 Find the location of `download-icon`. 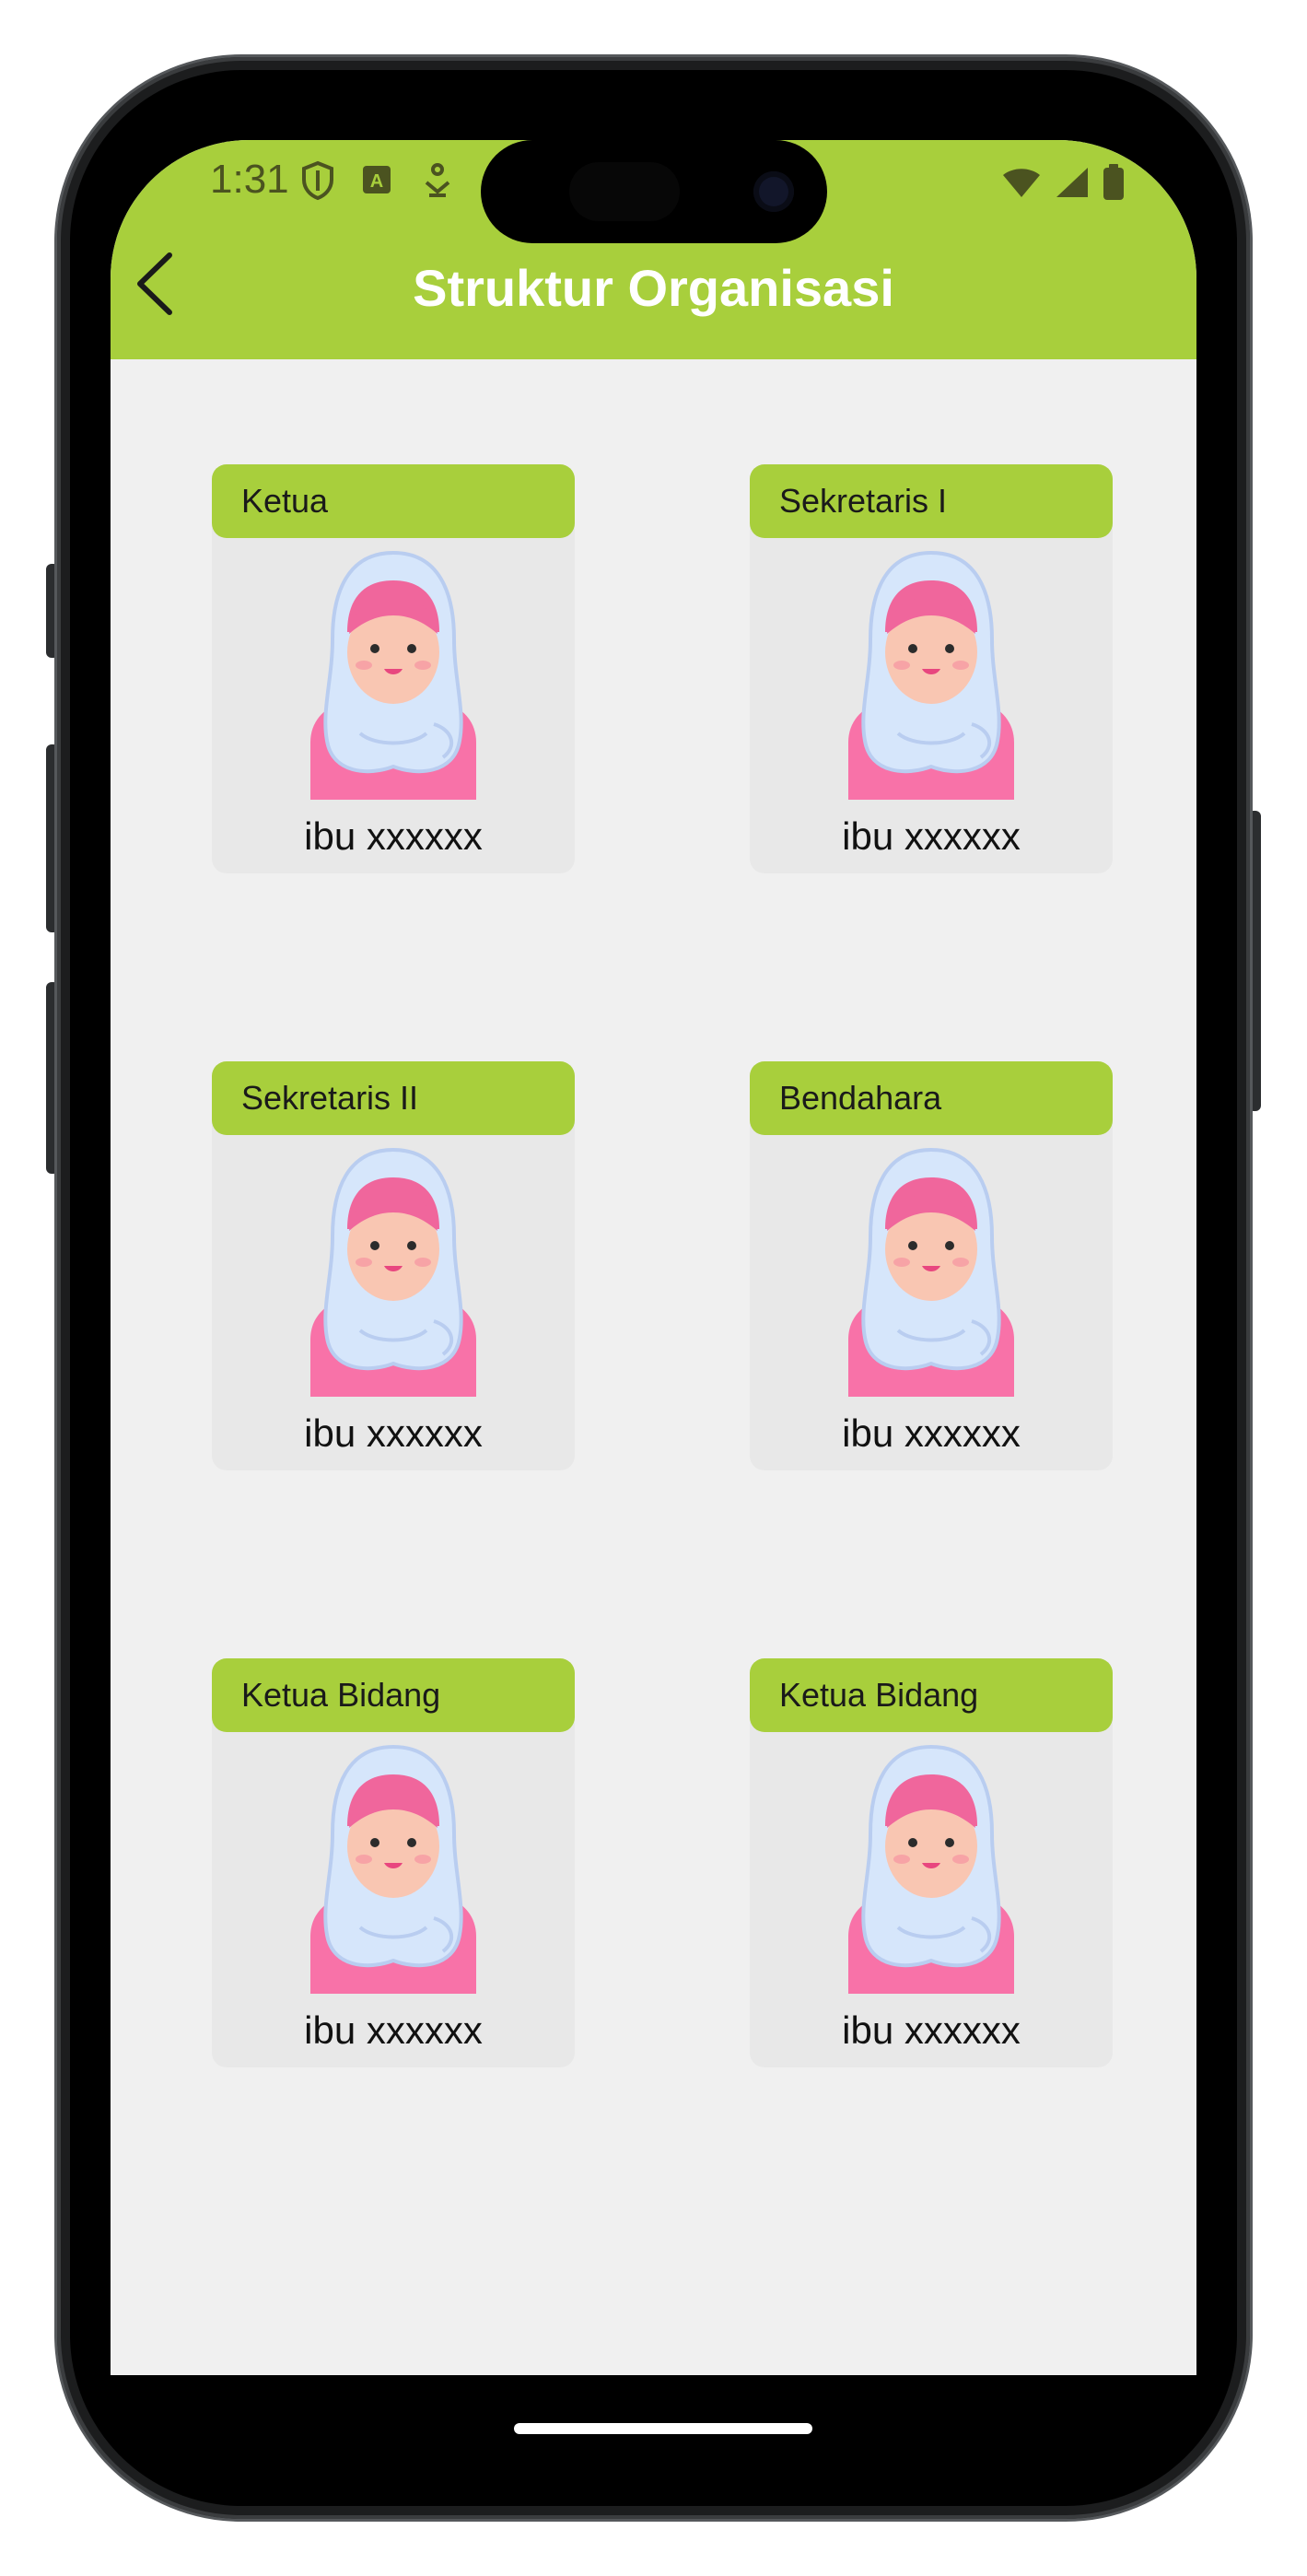

download-icon is located at coordinates (438, 183).